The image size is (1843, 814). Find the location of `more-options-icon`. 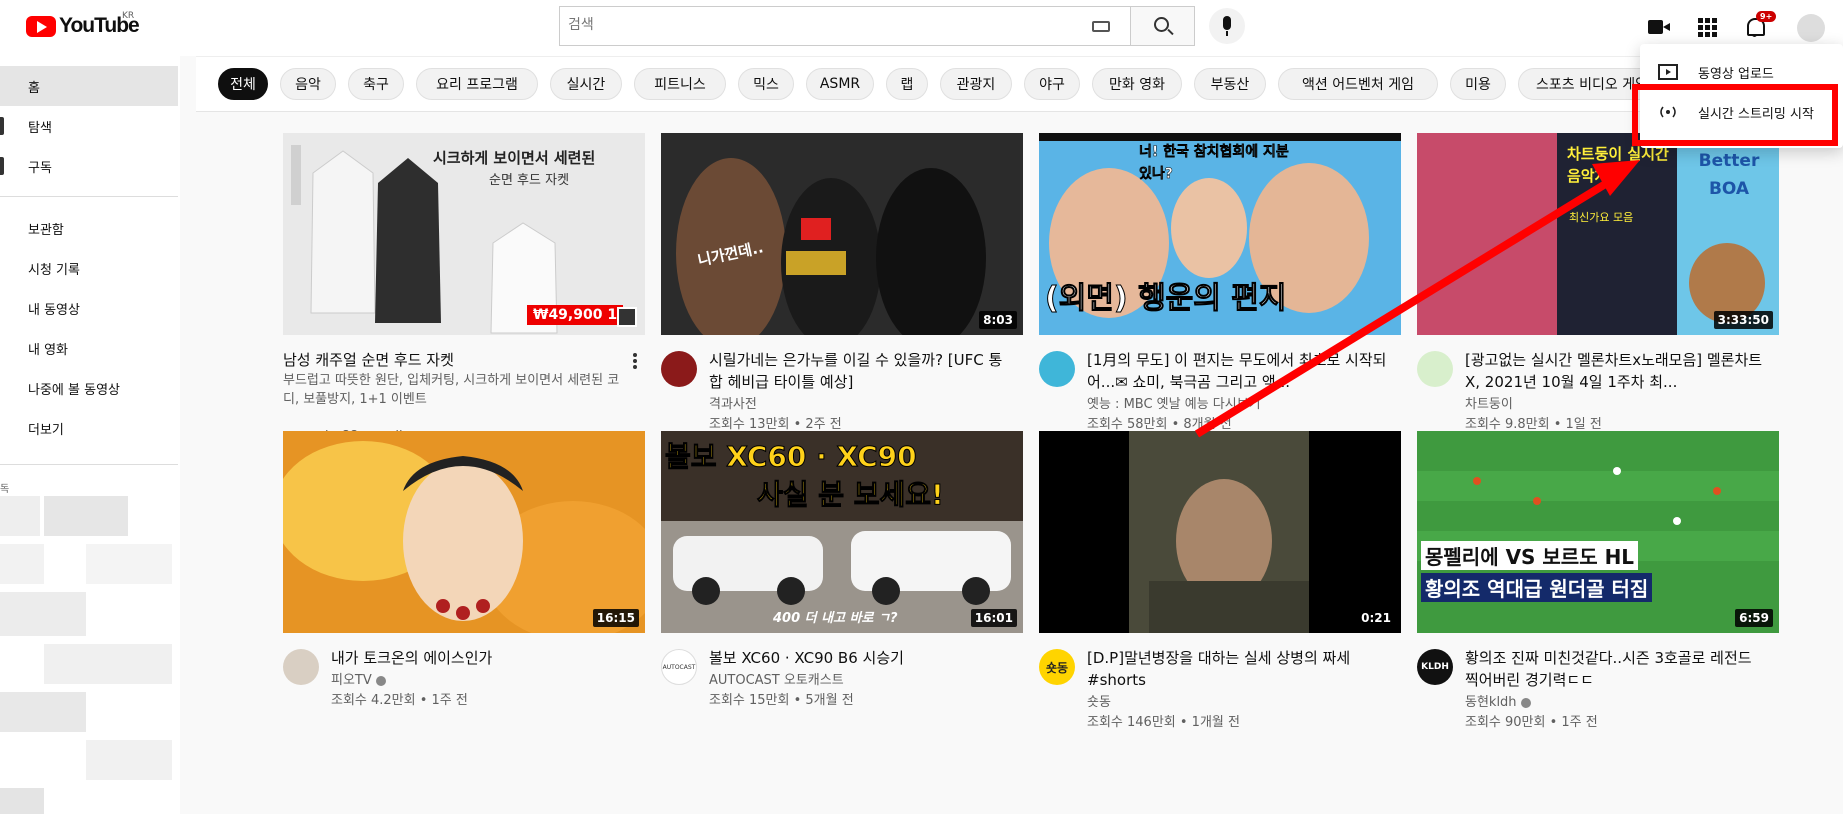

more-options-icon is located at coordinates (635, 361).